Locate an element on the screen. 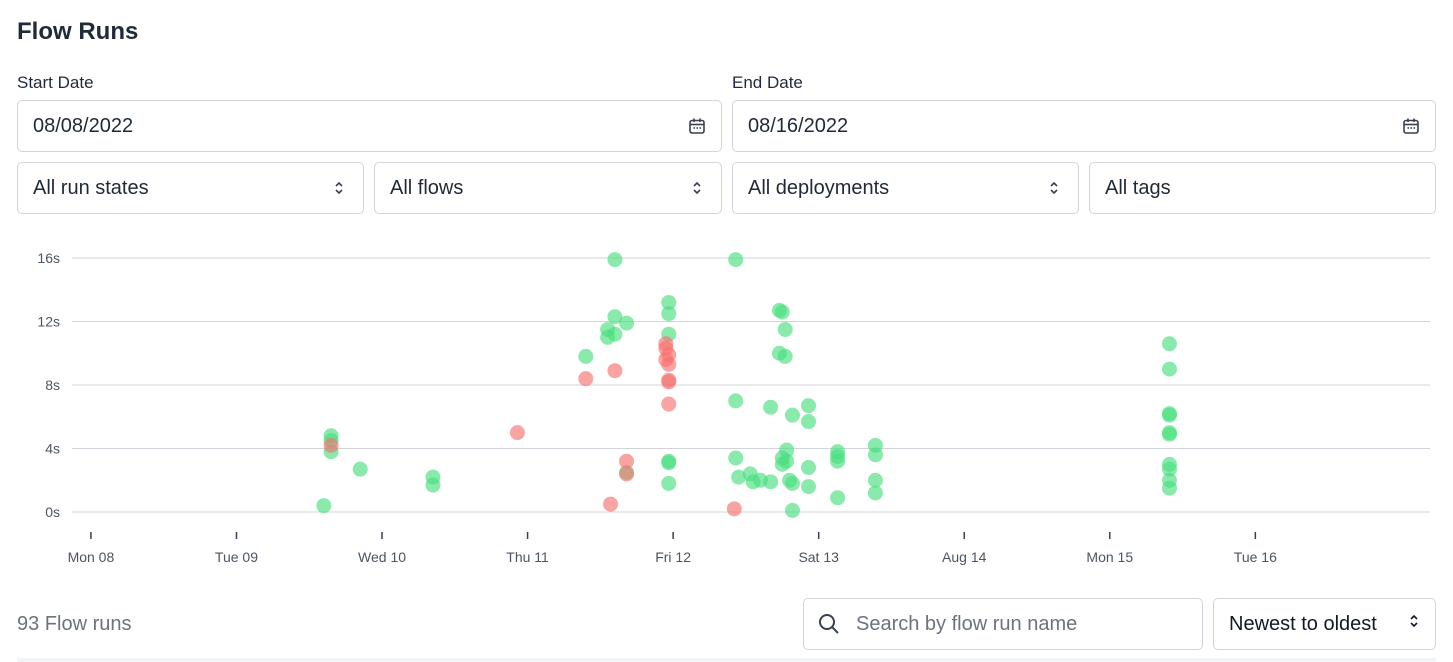  flow-runs-count: 93 Flow runs is located at coordinates (74, 624).